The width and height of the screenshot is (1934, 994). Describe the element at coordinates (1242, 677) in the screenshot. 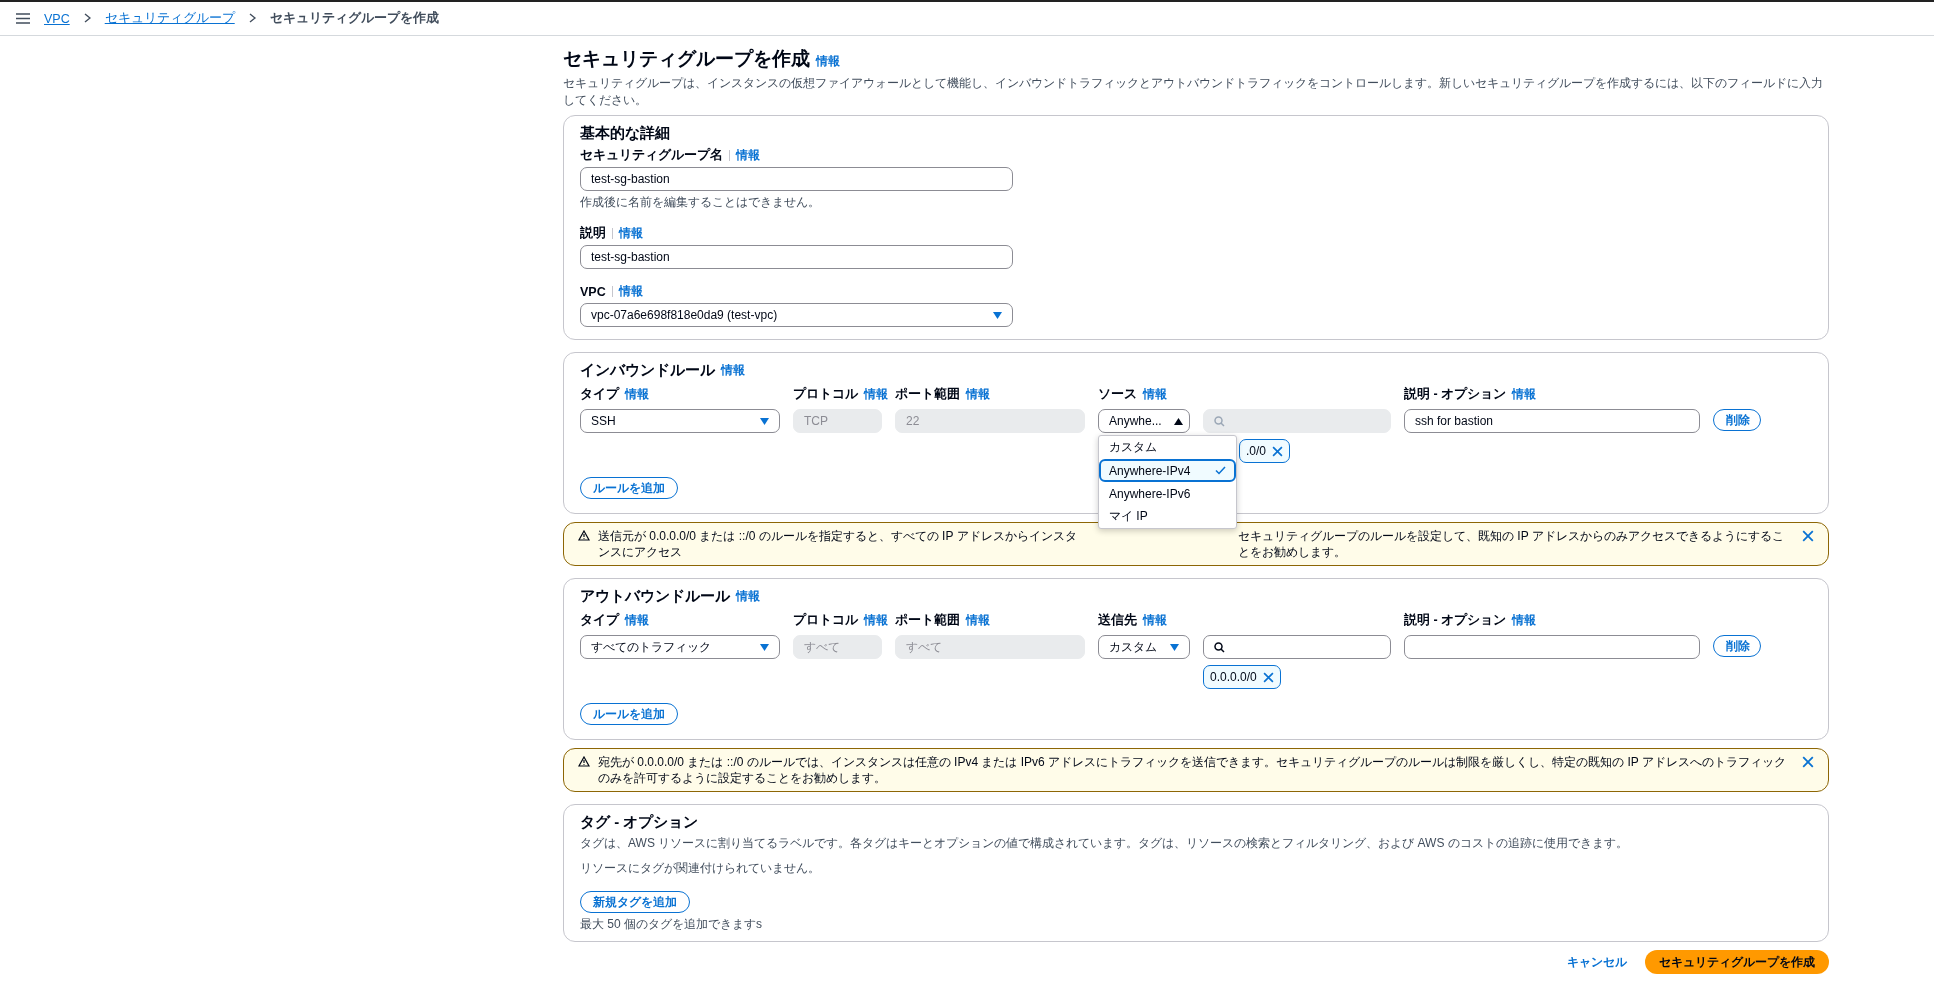

I see `cidr-token: 0.0.0.0/0` at that location.